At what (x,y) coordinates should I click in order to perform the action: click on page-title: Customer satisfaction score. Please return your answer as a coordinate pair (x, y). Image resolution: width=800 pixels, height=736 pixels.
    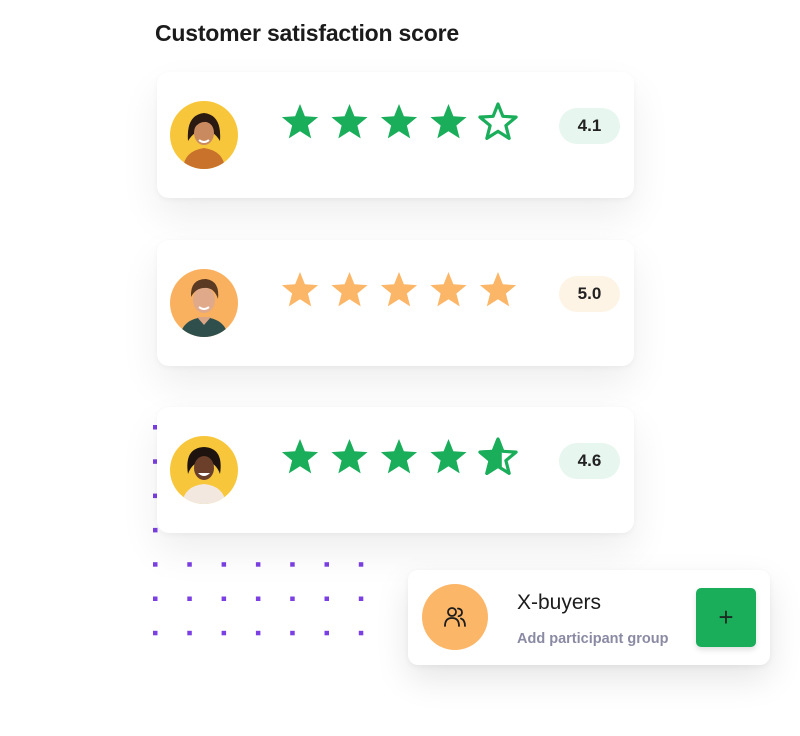
    Looking at the image, I should click on (307, 33).